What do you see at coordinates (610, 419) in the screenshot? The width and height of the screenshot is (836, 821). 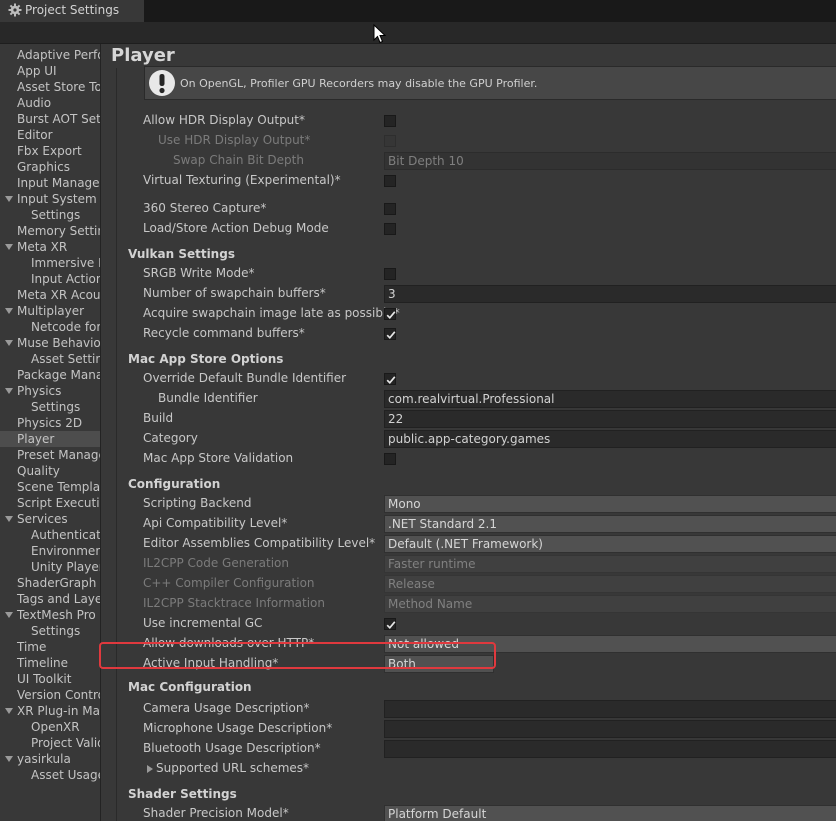 I see `build-field: 22` at bounding box center [610, 419].